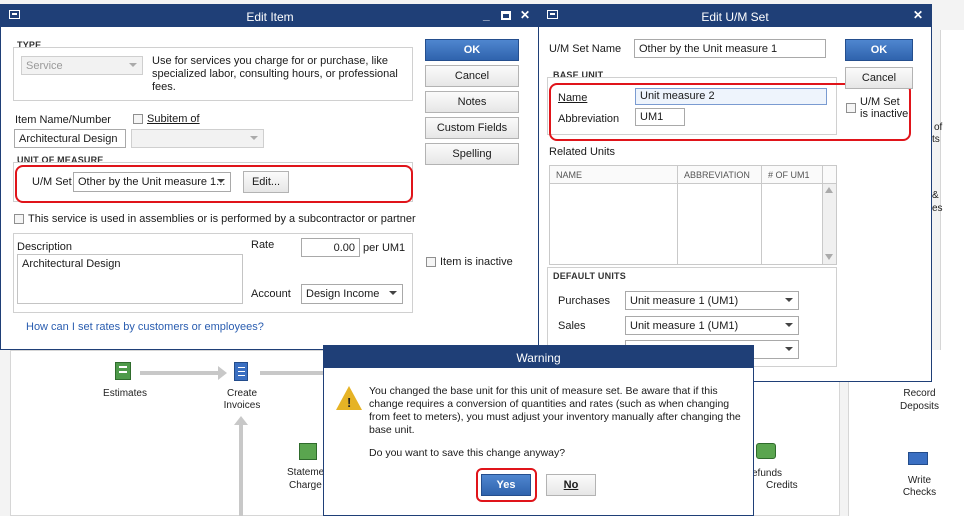 The width and height of the screenshot is (964, 516). Describe the element at coordinates (241, 371) in the screenshot. I see `invoice-icon` at that location.